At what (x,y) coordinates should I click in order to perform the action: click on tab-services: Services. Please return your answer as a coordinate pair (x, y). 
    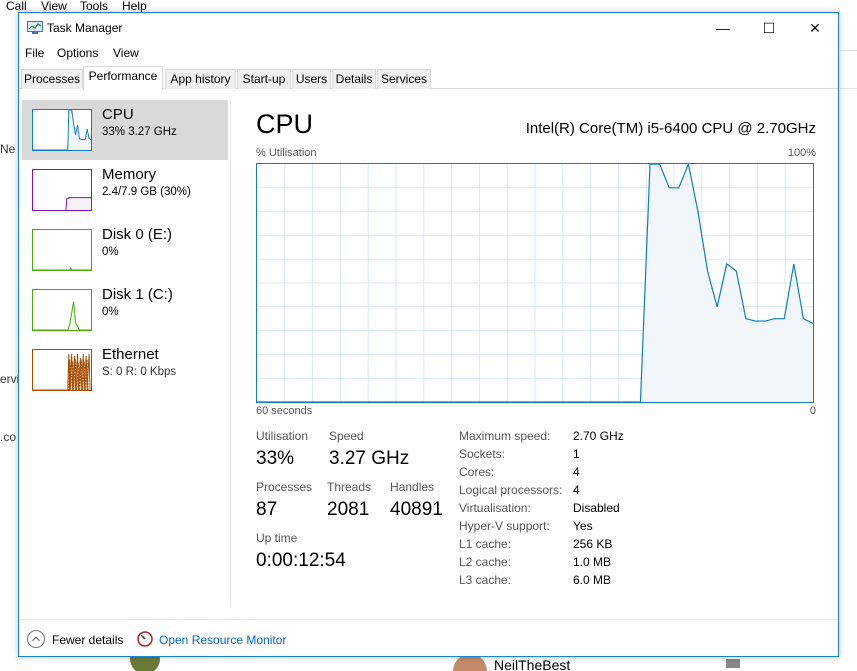
    Looking at the image, I should click on (404, 79).